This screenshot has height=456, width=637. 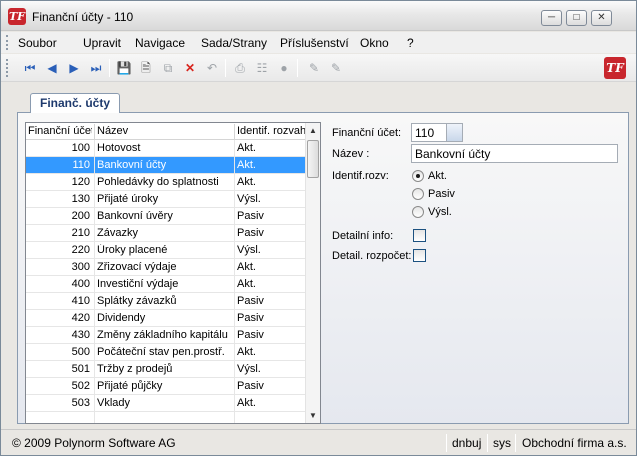 I want to click on tab-financni-ucty: Finanč. účty, so click(x=75, y=103).